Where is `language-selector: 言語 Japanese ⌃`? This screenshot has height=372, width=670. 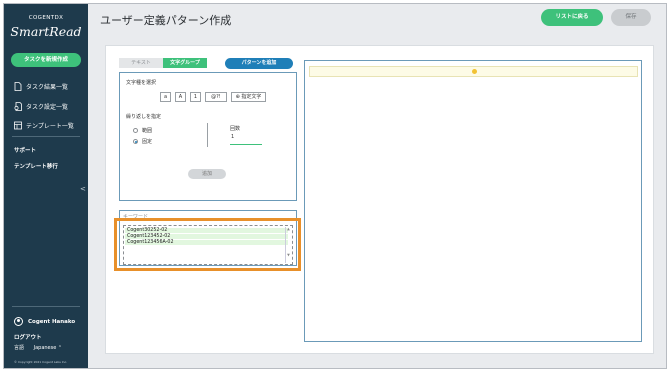 language-selector: 言語 Japanese ⌃ is located at coordinates (38, 347).